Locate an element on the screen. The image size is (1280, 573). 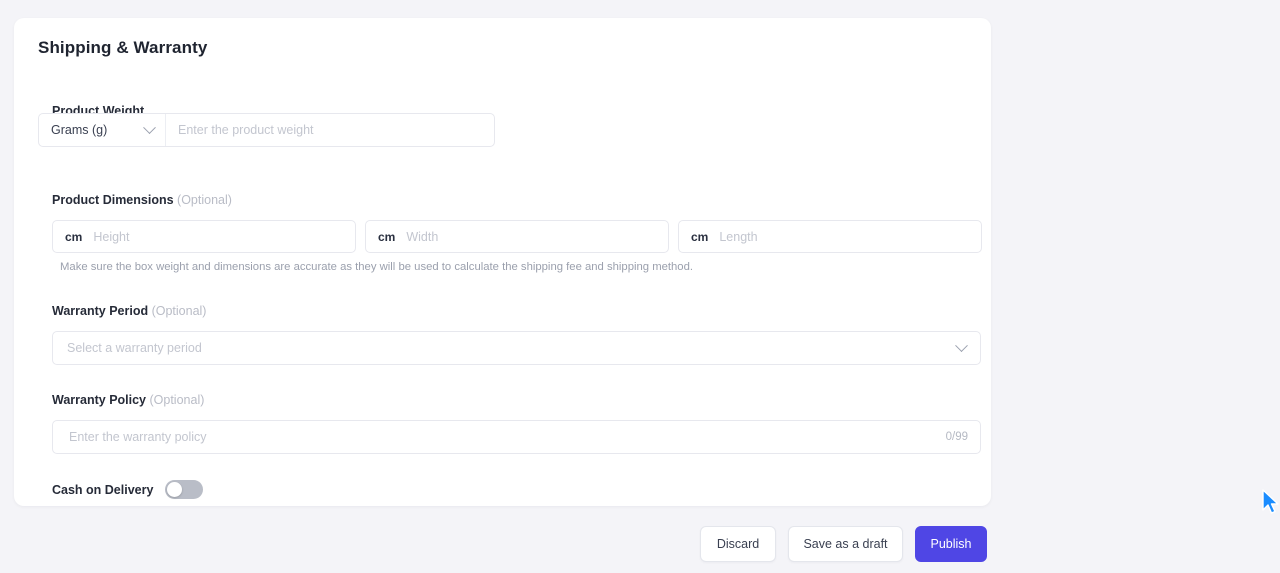
warranty-period-label: Warranty Period (Optional) is located at coordinates (129, 311).